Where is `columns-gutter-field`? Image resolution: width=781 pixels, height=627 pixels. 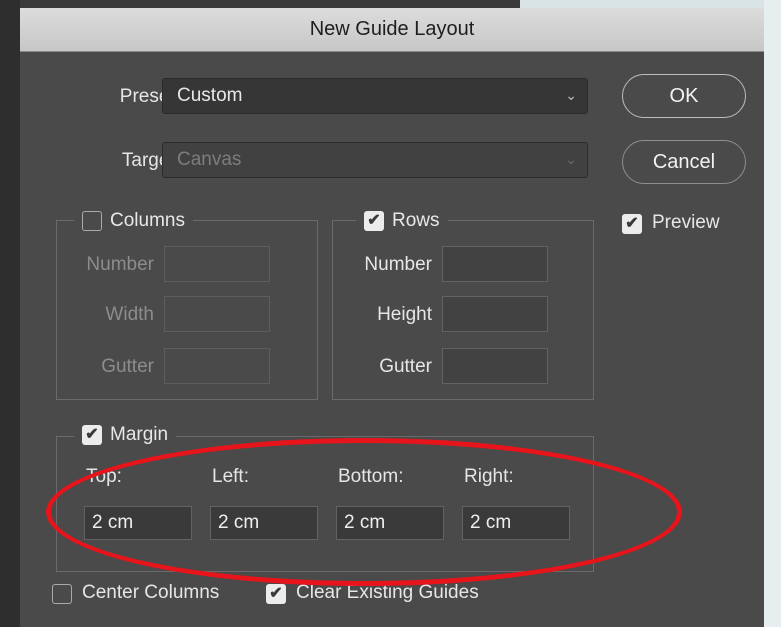
columns-gutter-field is located at coordinates (217, 366).